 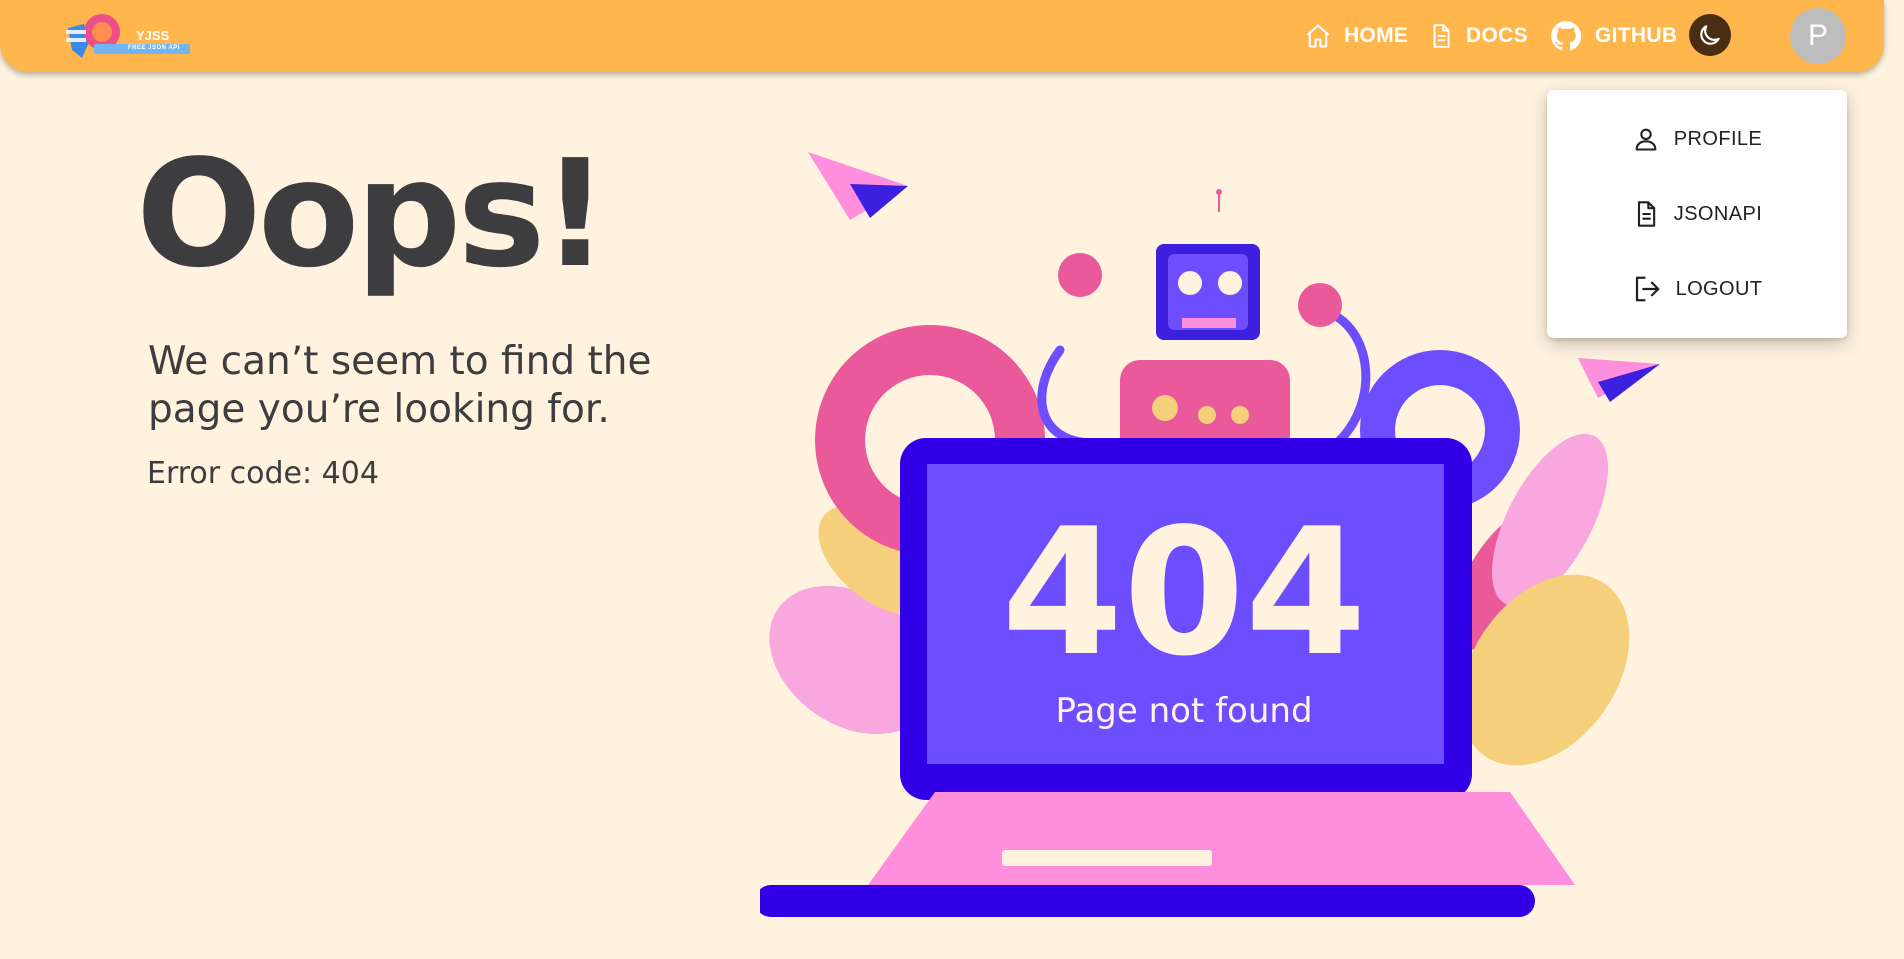 I want to click on moon-icon, so click(x=1710, y=35).